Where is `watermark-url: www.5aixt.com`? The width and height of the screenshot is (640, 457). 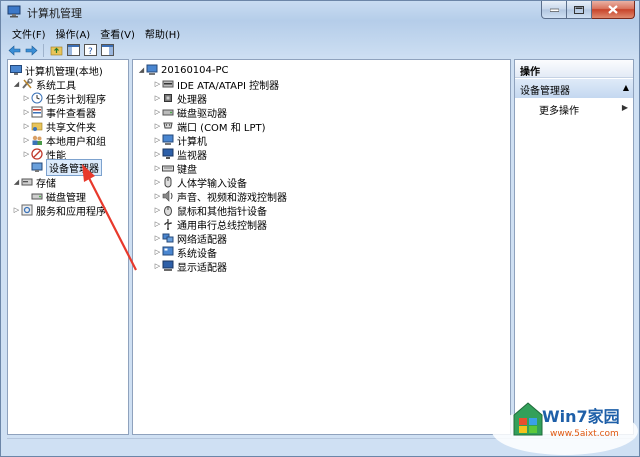 watermark-url: www.5aixt.com is located at coordinates (584, 434).